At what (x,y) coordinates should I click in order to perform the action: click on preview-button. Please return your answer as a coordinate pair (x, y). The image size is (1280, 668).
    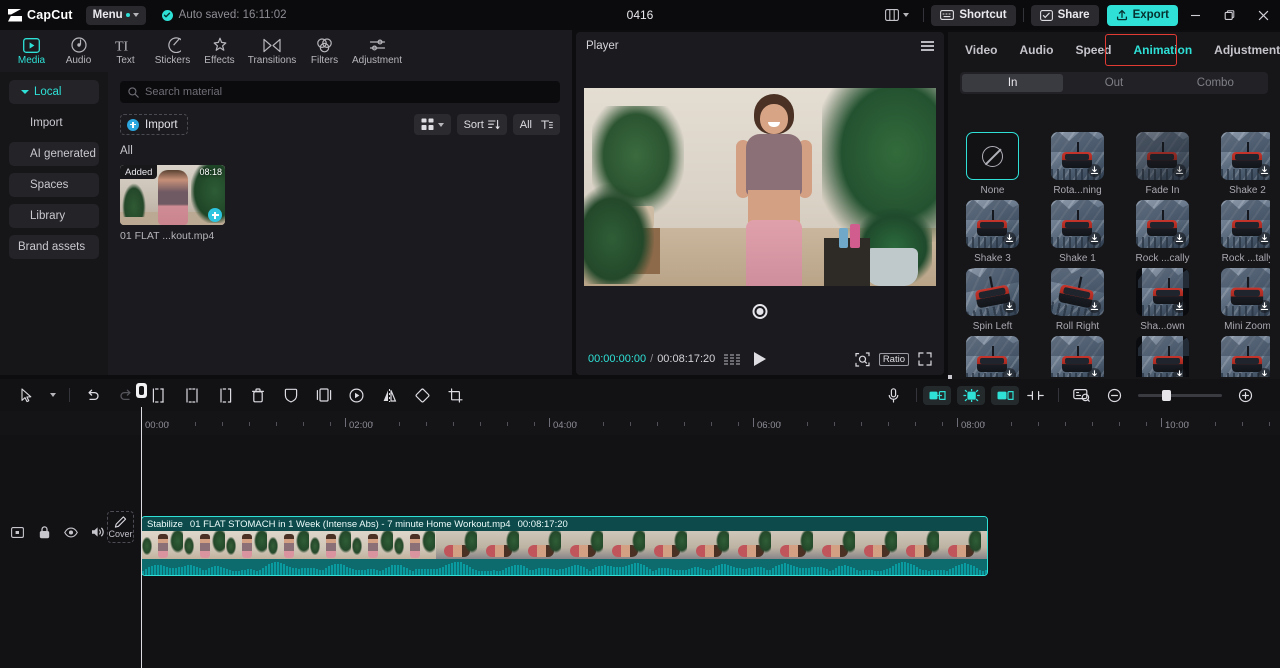
    Looking at the image, I should click on (1081, 395).